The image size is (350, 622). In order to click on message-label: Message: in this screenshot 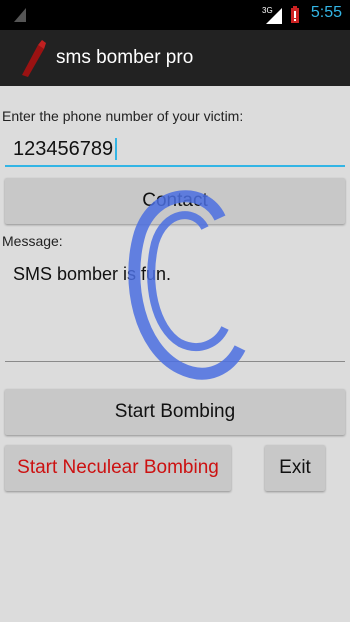, I will do `click(32, 241)`.